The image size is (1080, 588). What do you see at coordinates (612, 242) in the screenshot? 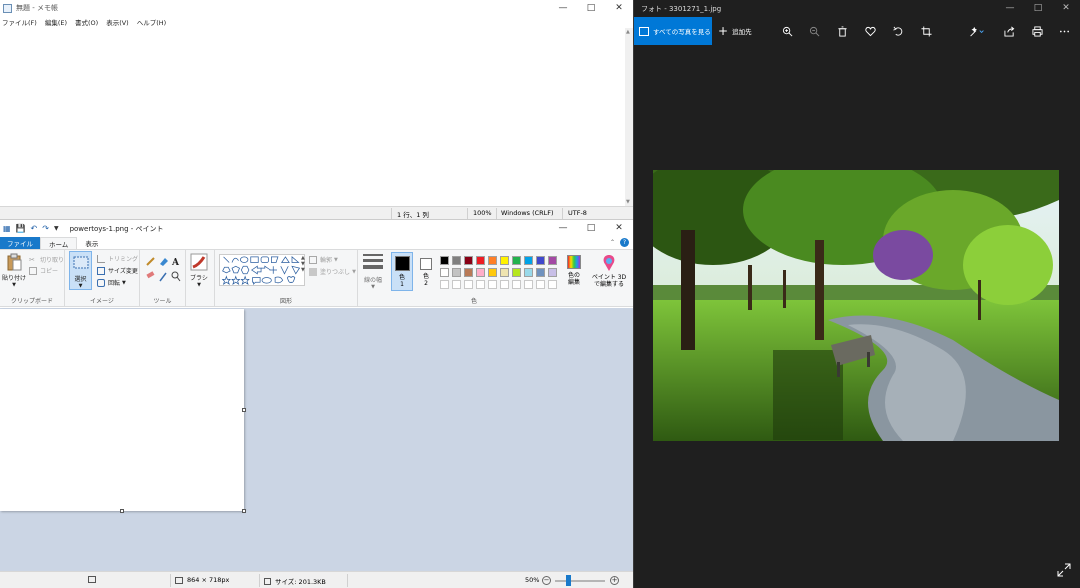
I see `collapse-ribbon-icon: ⌃` at bounding box center [612, 242].